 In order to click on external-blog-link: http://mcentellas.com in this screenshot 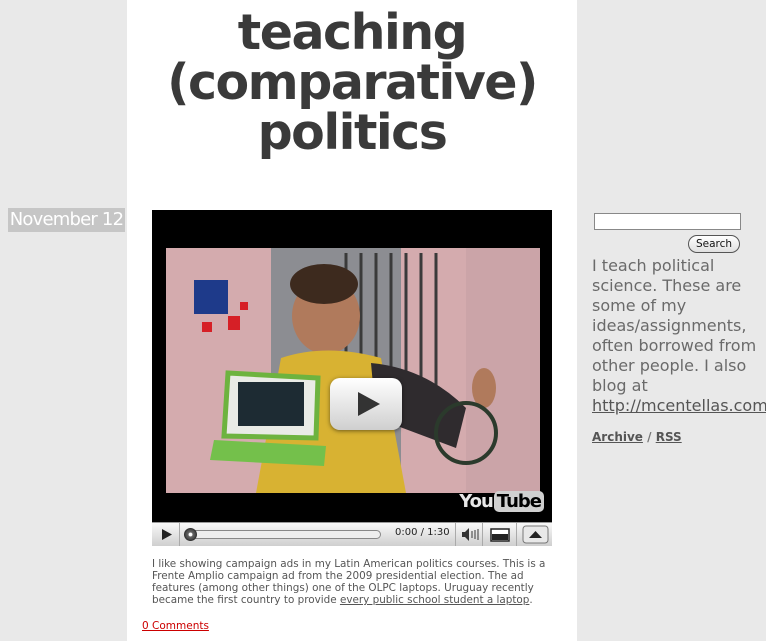, I will do `click(679, 405)`.